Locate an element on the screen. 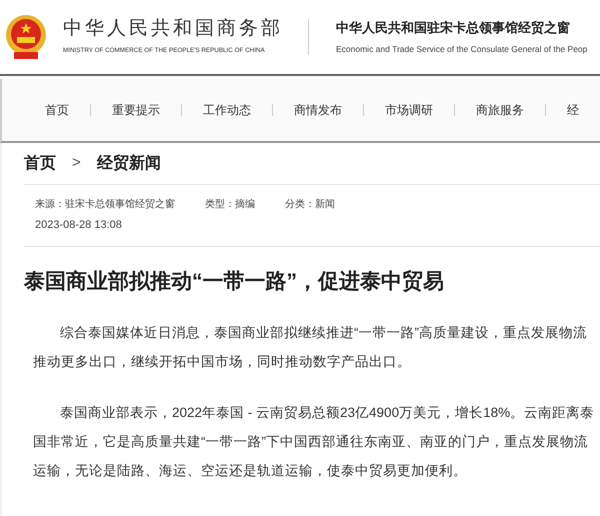 This screenshot has height=516, width=600. nav-link: 经 is located at coordinates (573, 110).